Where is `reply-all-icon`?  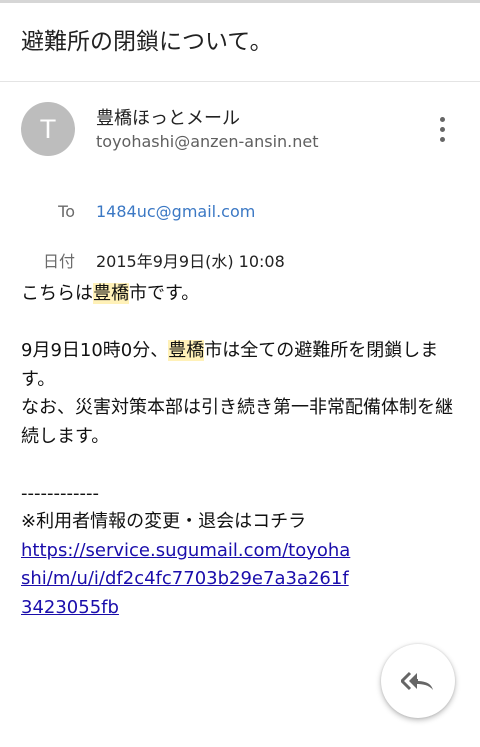 reply-all-icon is located at coordinates (417, 681).